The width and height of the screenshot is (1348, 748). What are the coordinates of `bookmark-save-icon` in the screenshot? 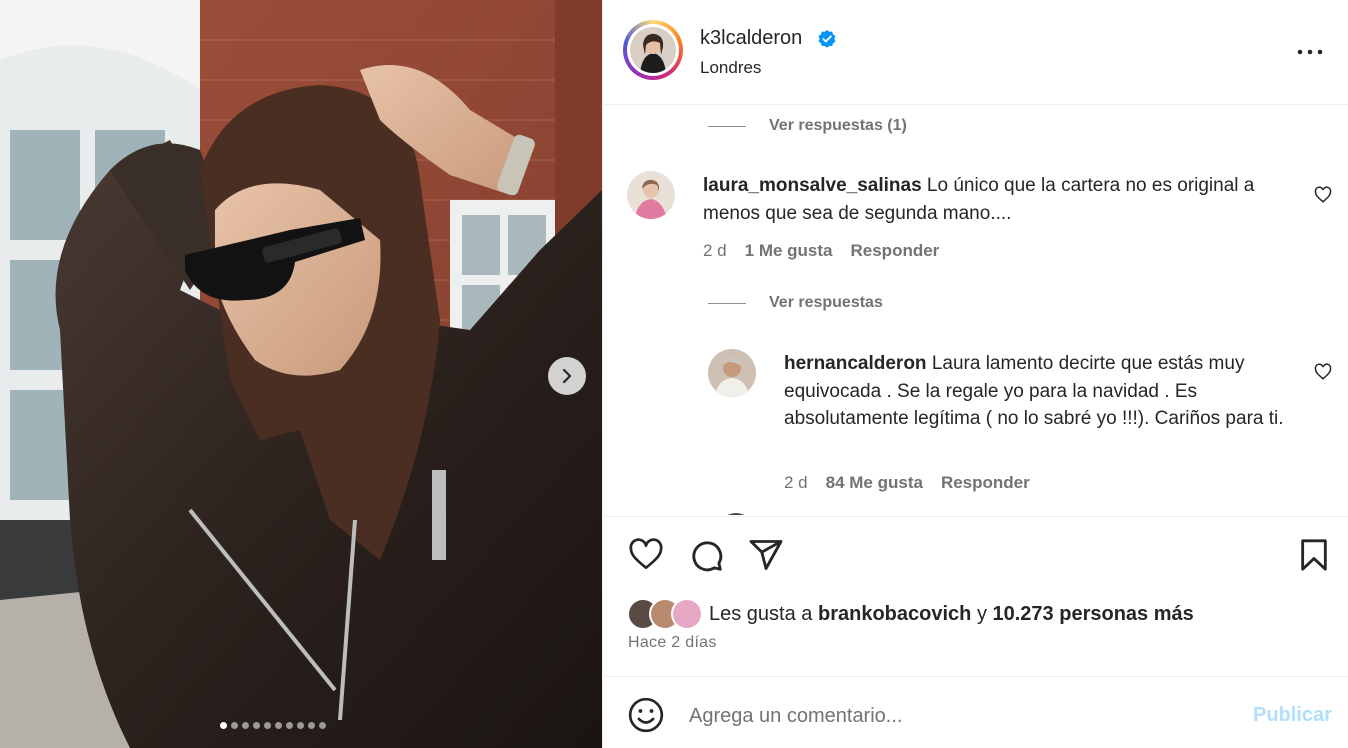 It's located at (1314, 555).